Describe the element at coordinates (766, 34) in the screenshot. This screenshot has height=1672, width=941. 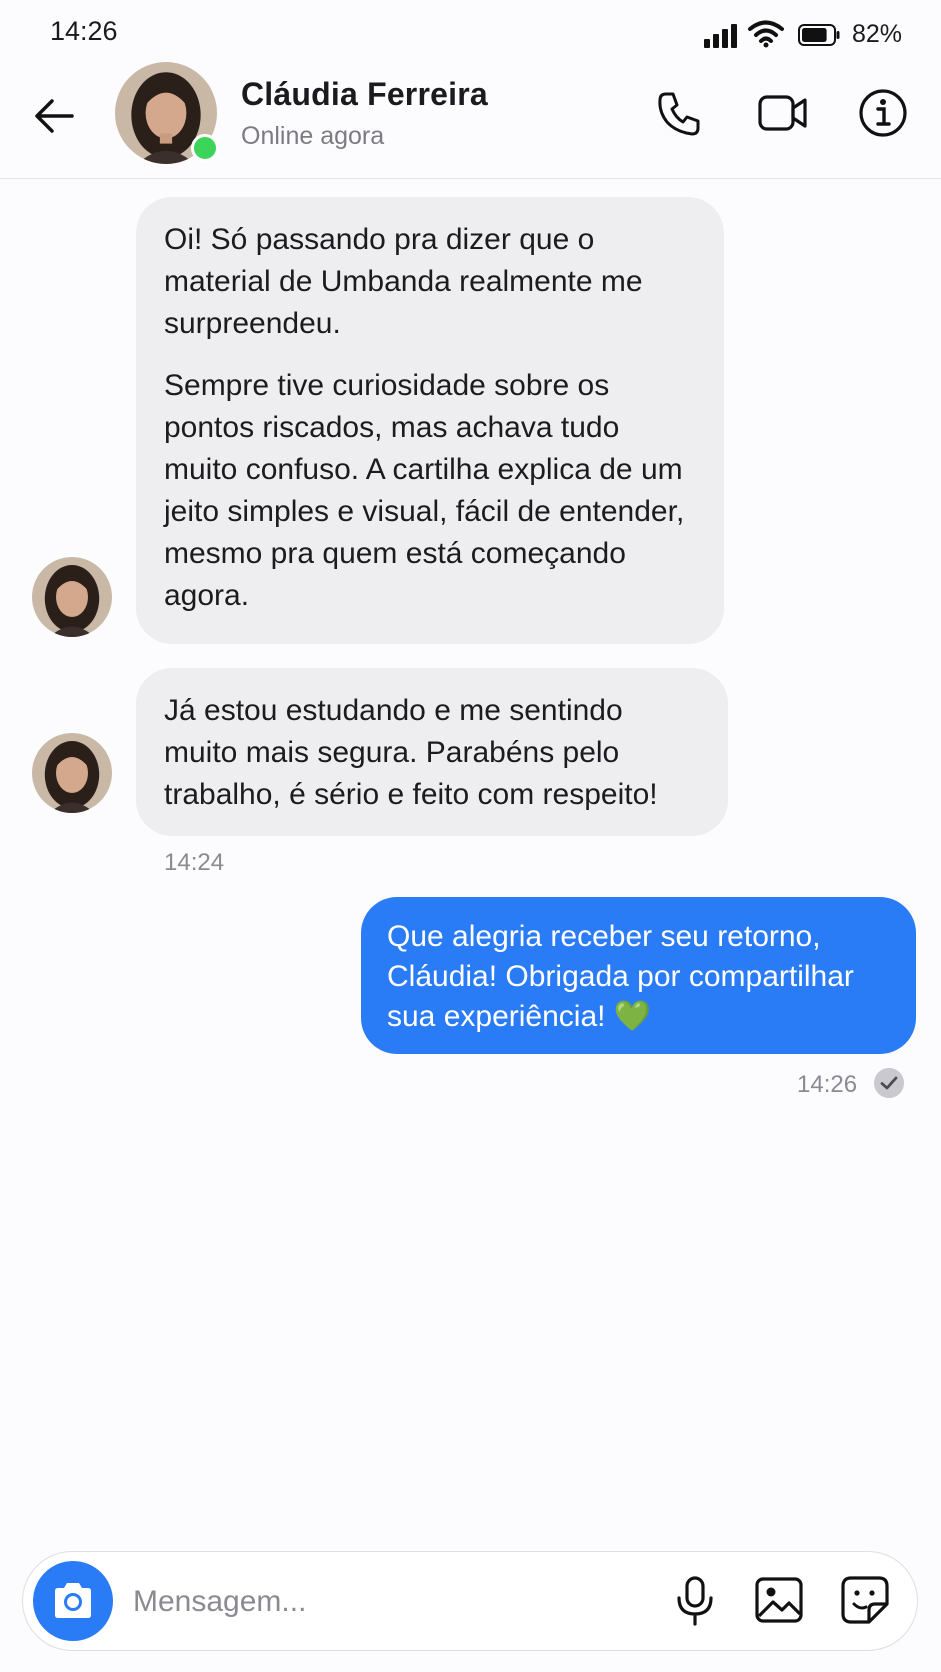
I see `wifi-icon` at that location.